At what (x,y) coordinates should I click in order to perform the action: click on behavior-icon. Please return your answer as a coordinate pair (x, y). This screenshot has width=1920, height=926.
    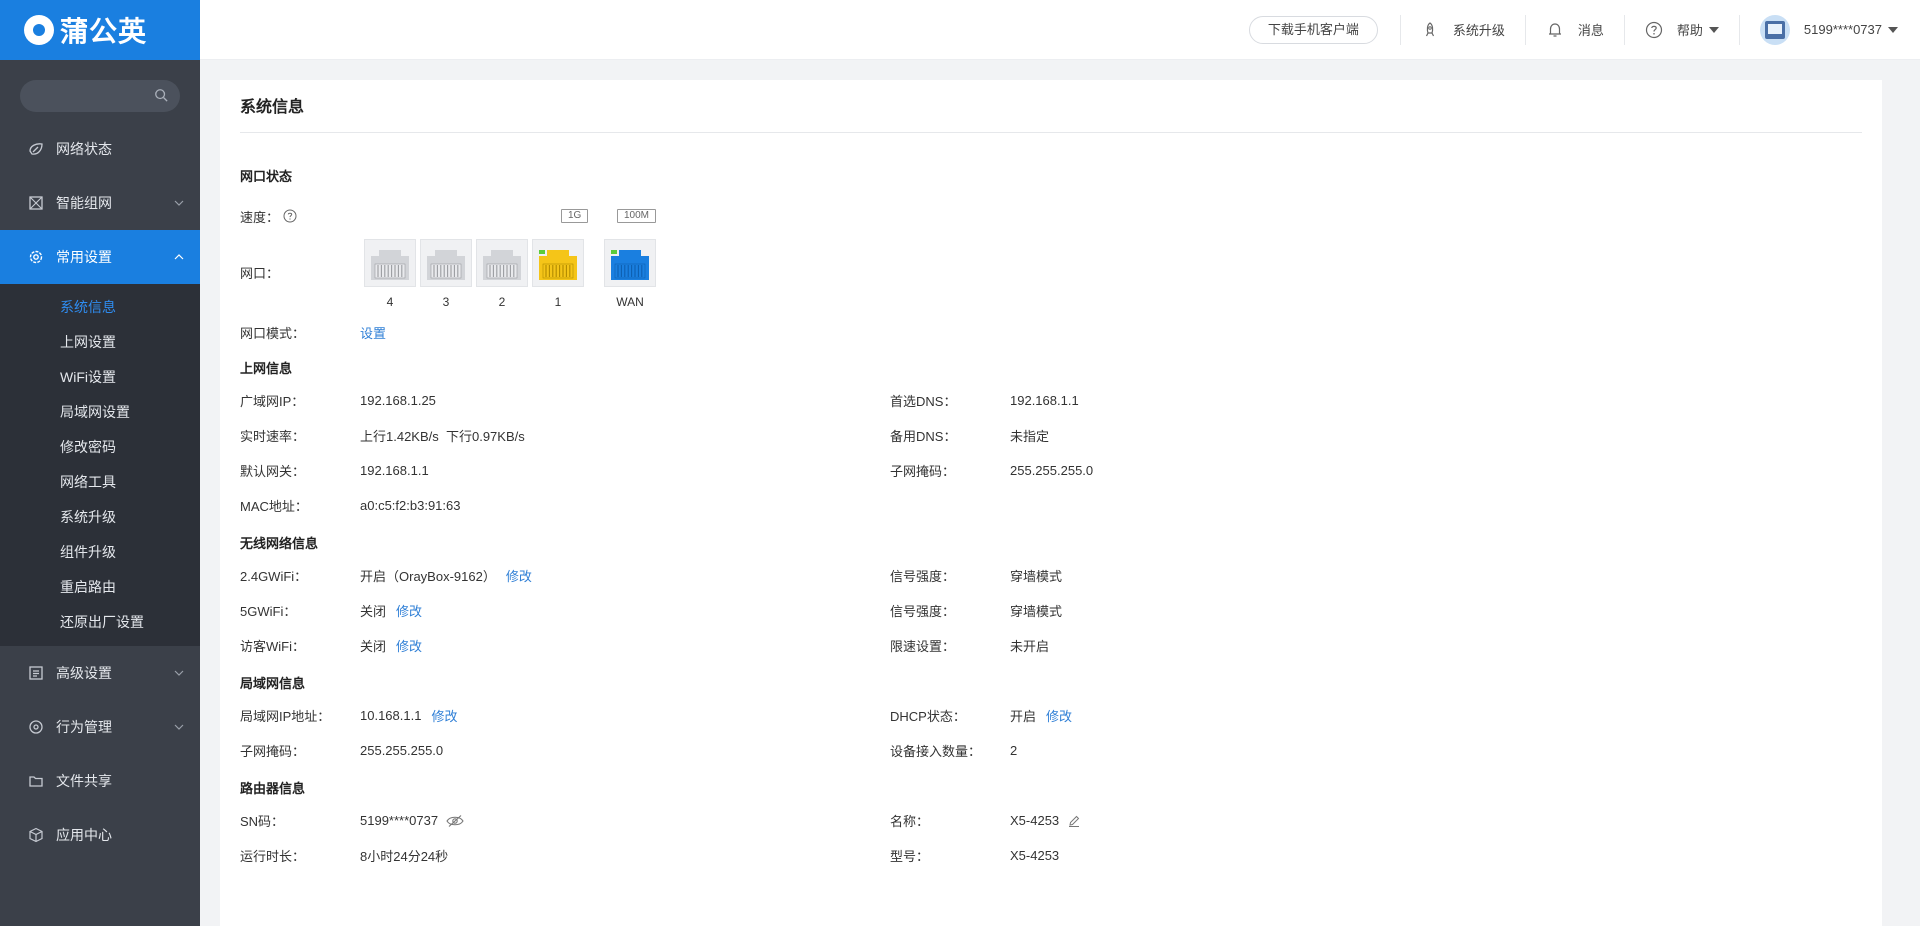
    Looking at the image, I should click on (36, 727).